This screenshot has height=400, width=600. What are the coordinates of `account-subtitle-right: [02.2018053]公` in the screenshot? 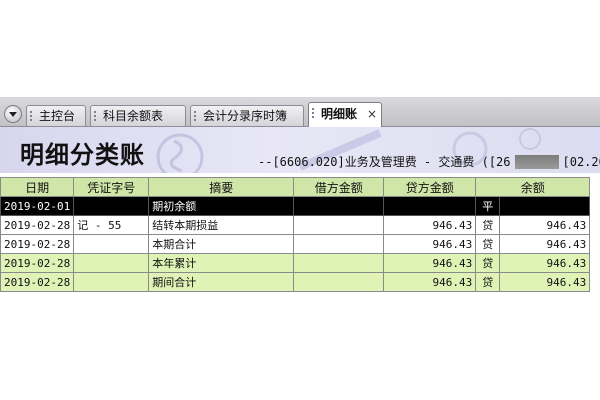 It's located at (581, 162).